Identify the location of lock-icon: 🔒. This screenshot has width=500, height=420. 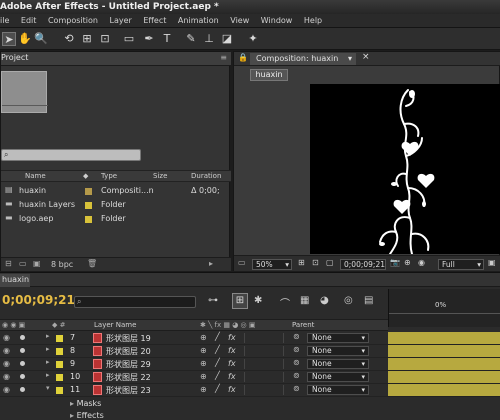
(243, 57).